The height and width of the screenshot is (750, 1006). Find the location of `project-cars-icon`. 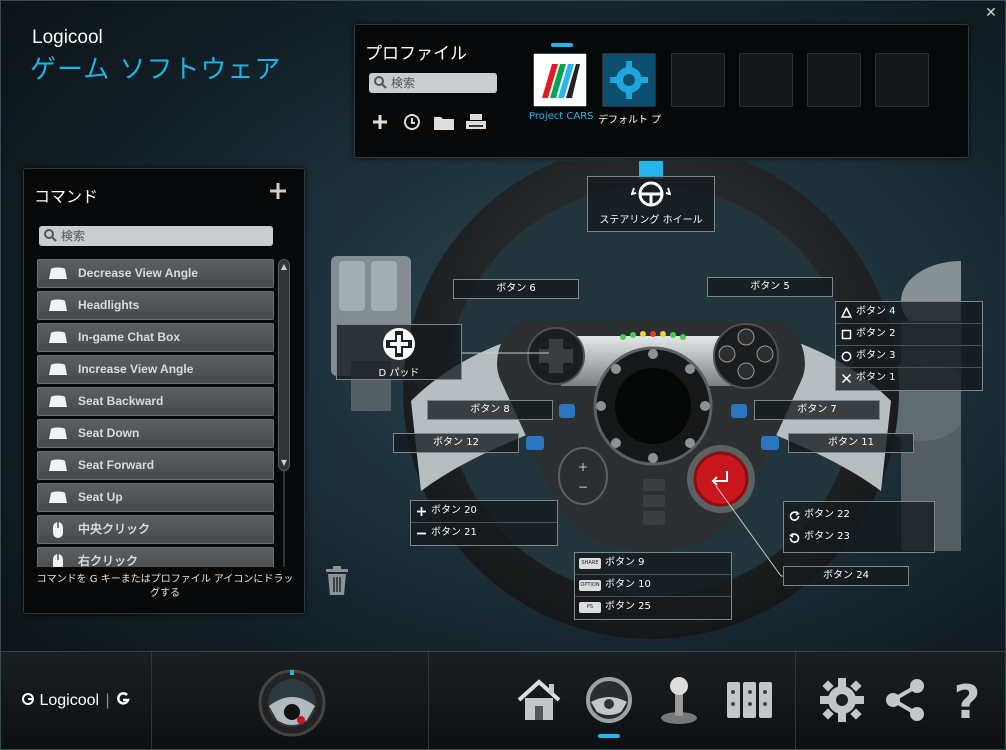

project-cars-icon is located at coordinates (560, 80).